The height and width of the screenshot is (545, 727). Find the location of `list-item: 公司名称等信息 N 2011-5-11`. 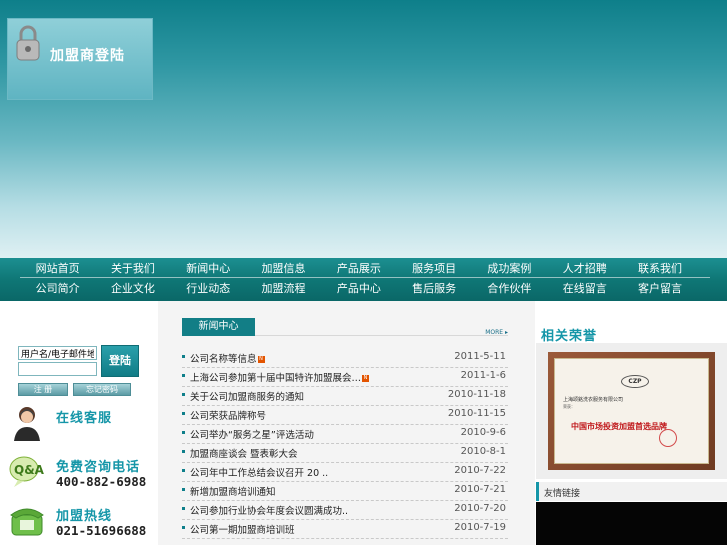

list-item: 公司名称等信息 N 2011-5-11 is located at coordinates (345, 358).